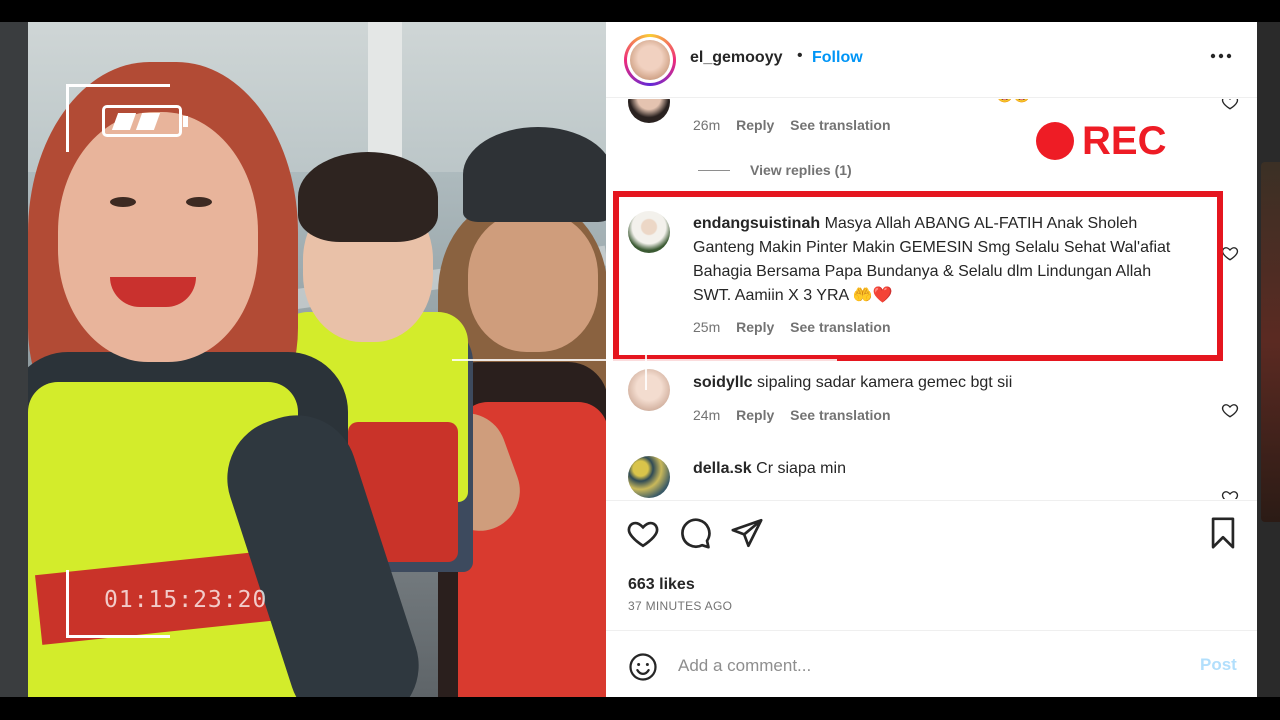 The image size is (1280, 720). I want to click on comment-time: 24m, so click(707, 415).